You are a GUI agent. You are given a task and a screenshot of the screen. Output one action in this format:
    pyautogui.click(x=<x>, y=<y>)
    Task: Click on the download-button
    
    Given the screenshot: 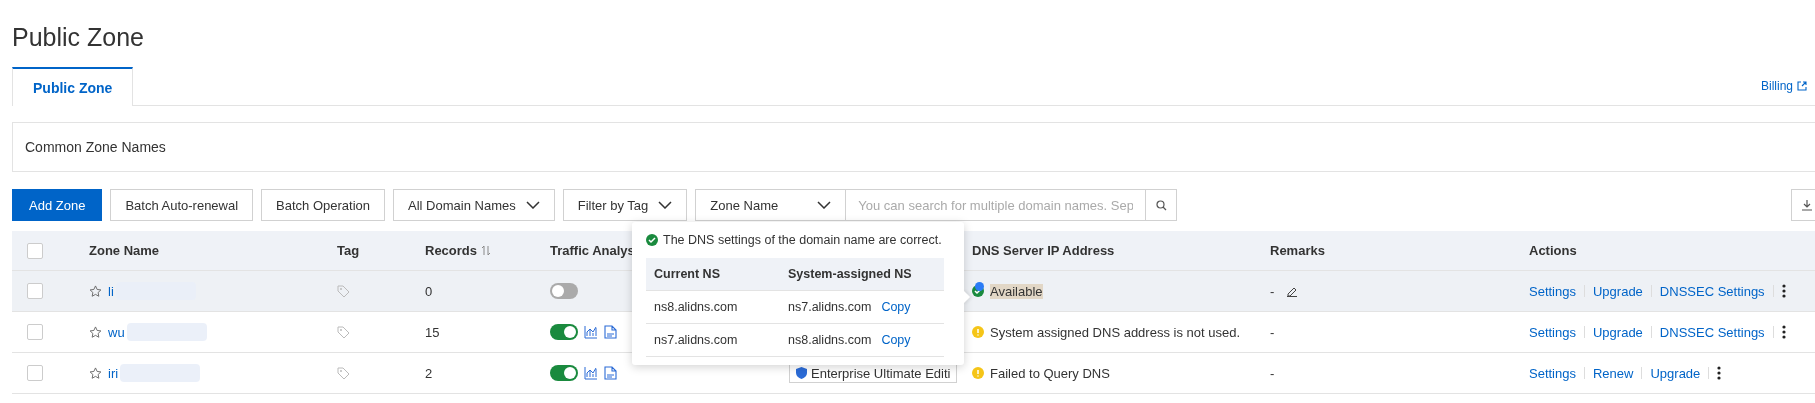 What is the action you would take?
    pyautogui.click(x=1803, y=205)
    